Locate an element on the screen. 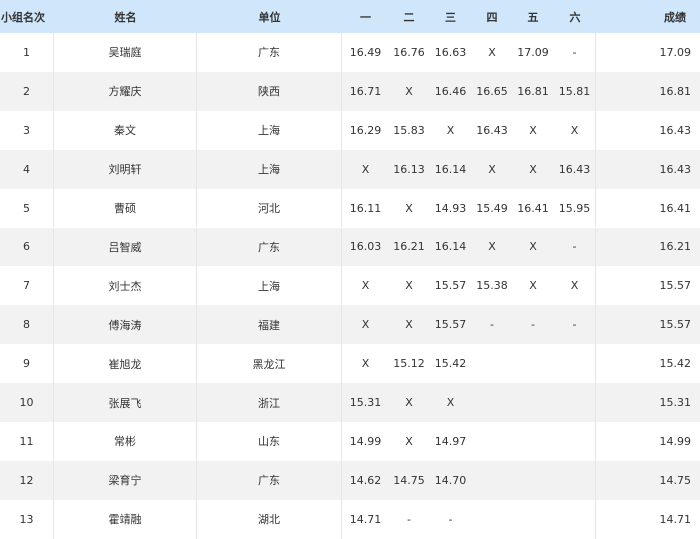 This screenshot has width=700, height=539. attempt-2-cell: 15.83 is located at coordinates (409, 130).